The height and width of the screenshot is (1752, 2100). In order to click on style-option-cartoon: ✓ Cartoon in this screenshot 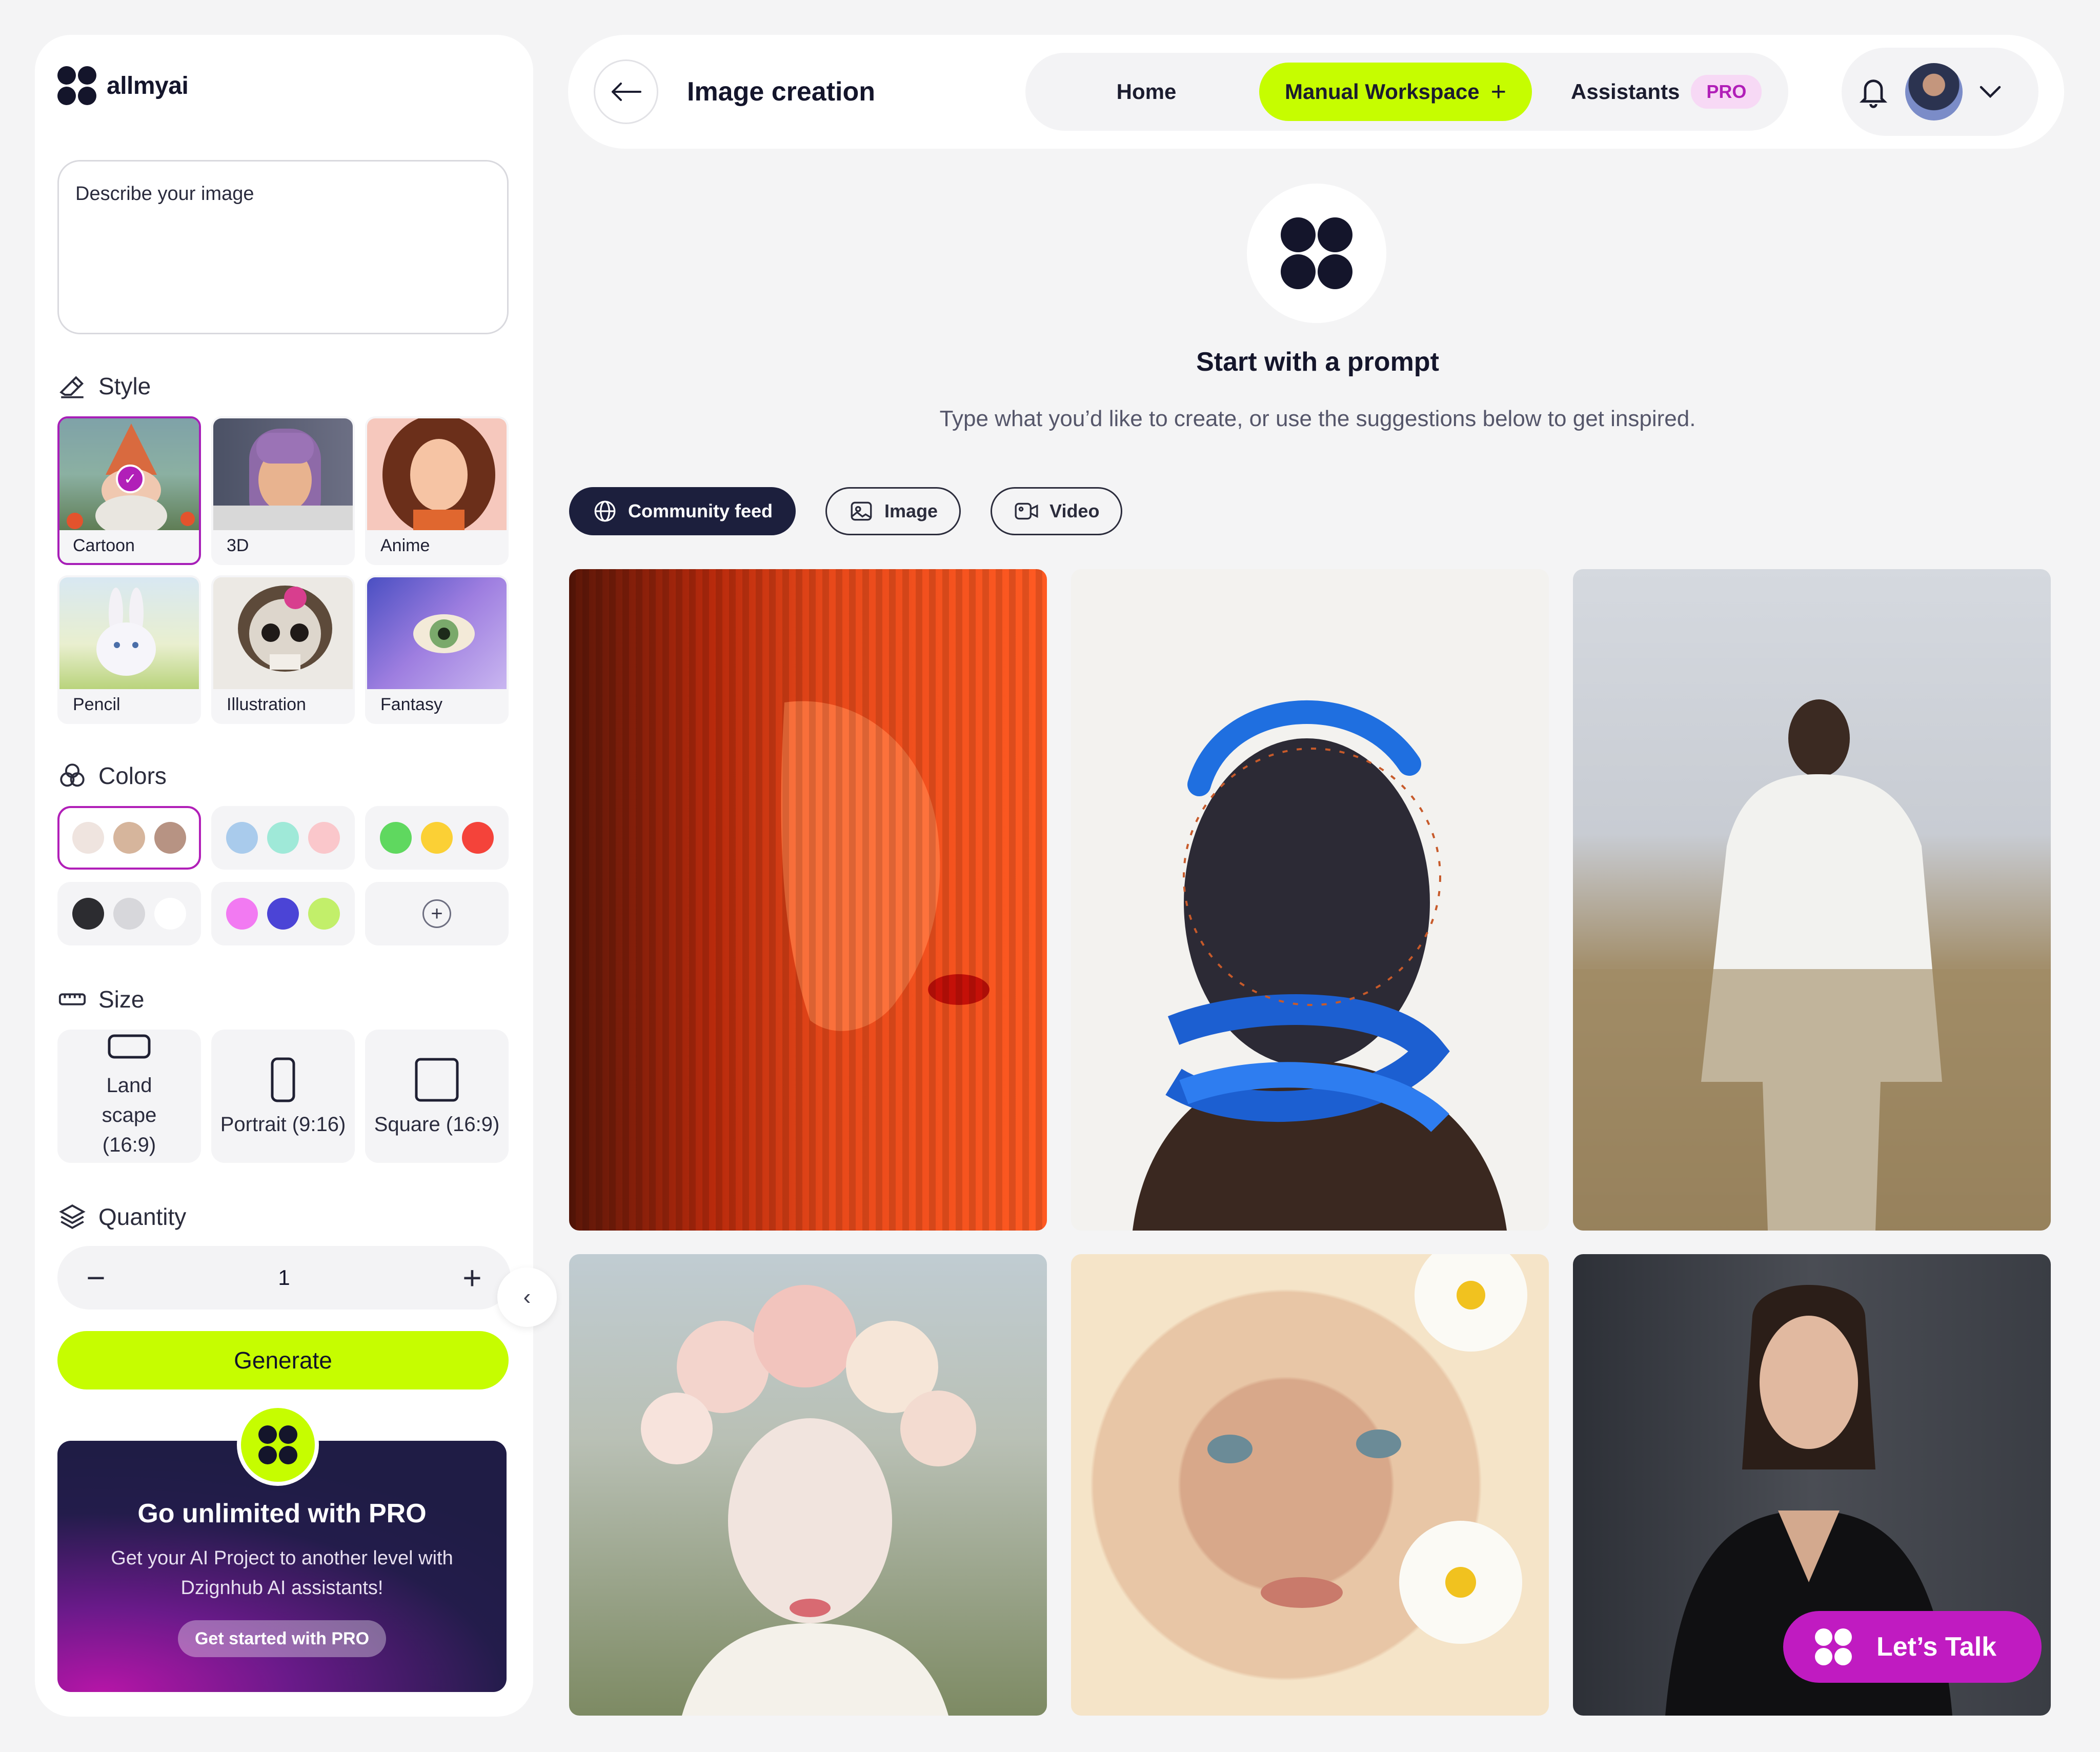, I will do `click(129, 490)`.